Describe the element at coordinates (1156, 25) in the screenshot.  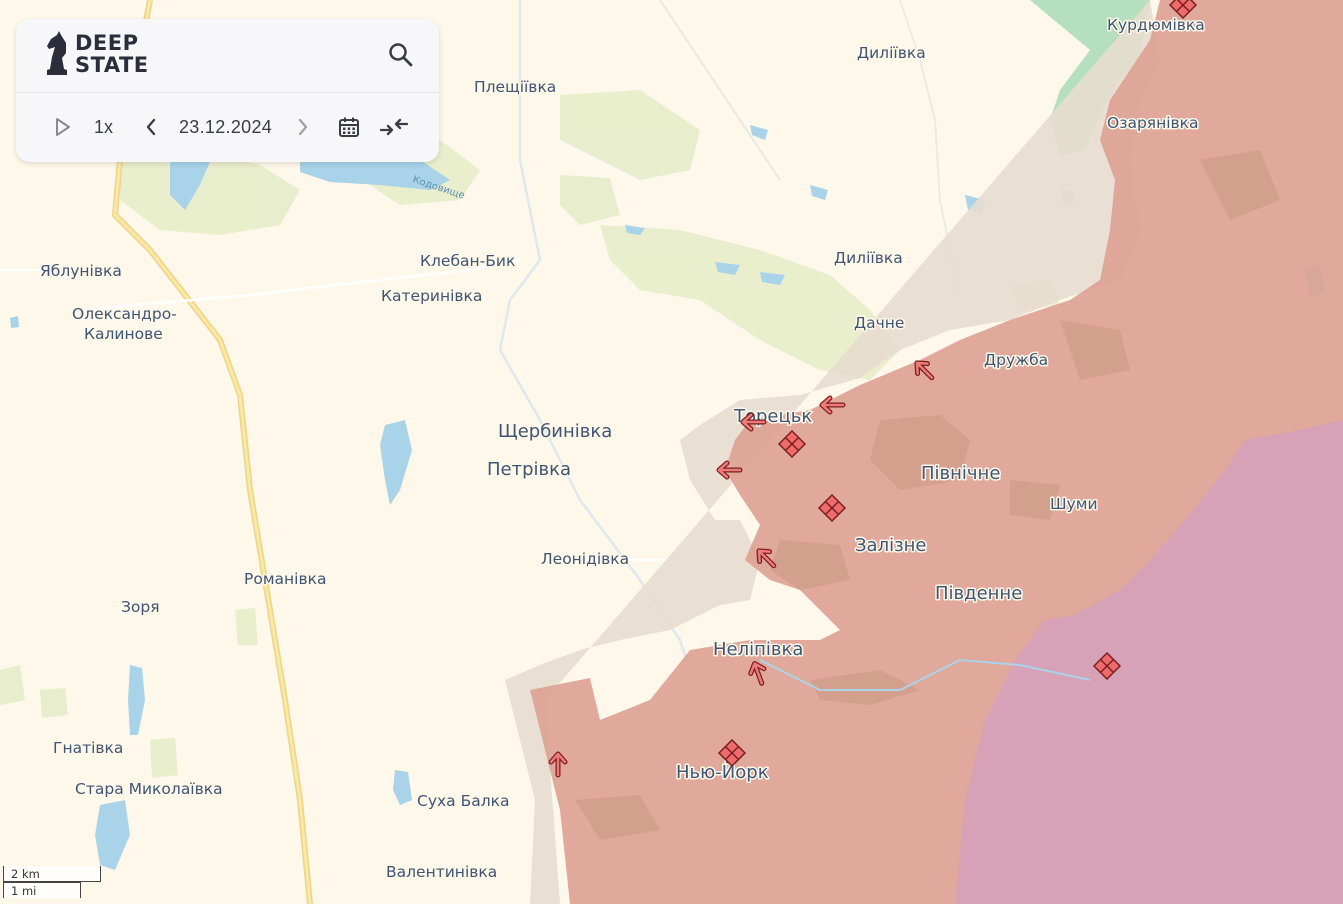
I see `label-kurdiumivka: Курдюмівка` at that location.